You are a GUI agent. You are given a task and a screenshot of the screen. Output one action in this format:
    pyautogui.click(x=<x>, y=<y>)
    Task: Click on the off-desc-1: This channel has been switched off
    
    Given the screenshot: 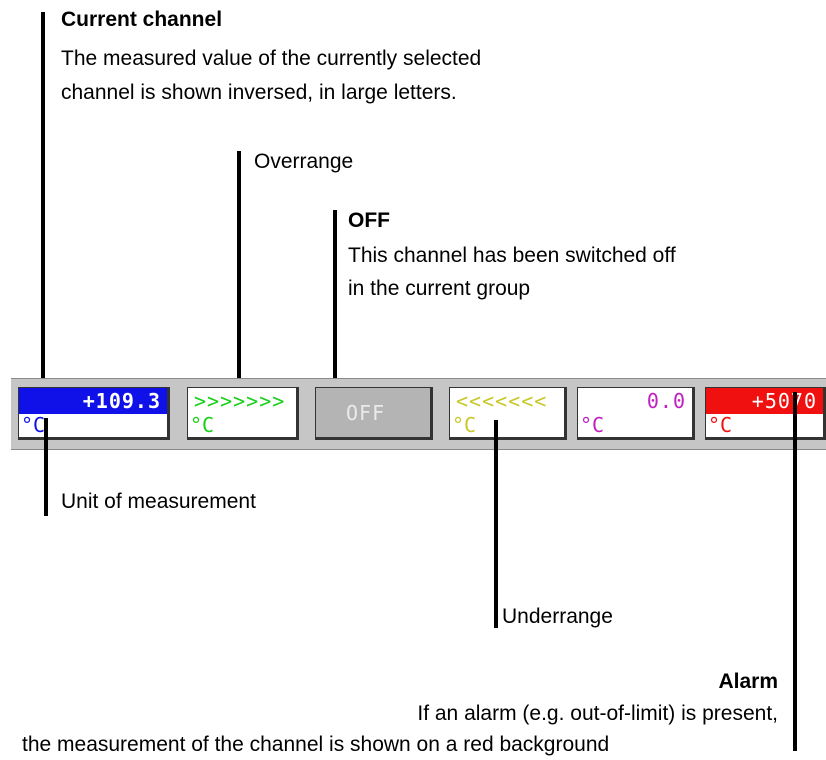 What is the action you would take?
    pyautogui.click(x=512, y=255)
    